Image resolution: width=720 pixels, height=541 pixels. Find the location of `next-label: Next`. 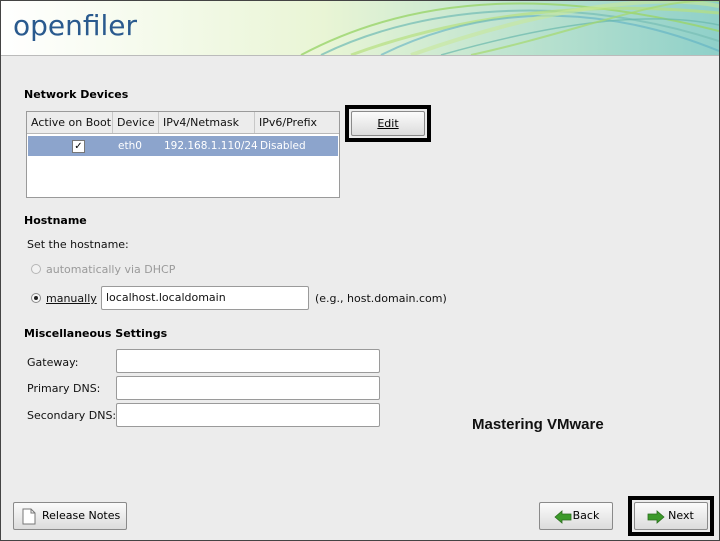

next-label: Next is located at coordinates (681, 515).